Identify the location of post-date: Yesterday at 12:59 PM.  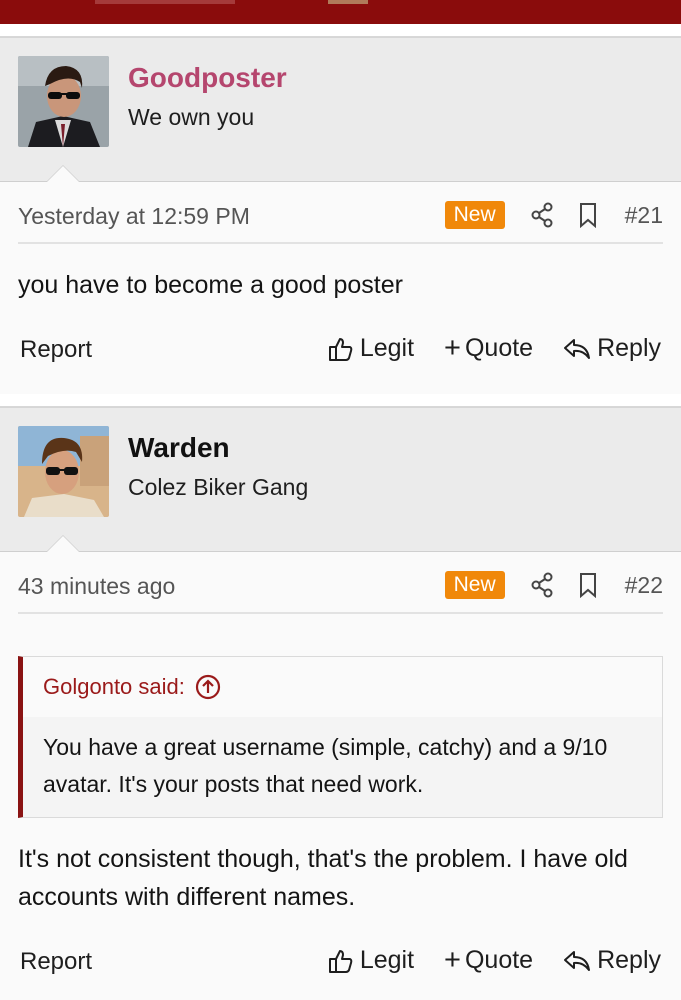
(134, 216).